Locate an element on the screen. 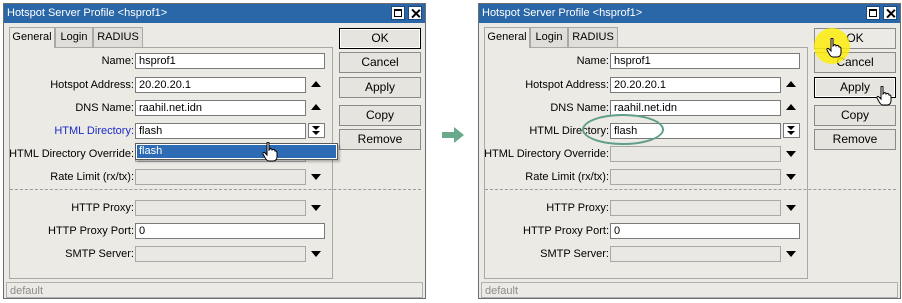 The image size is (902, 303). html-directory-dropdown-list: flash is located at coordinates (236, 151).